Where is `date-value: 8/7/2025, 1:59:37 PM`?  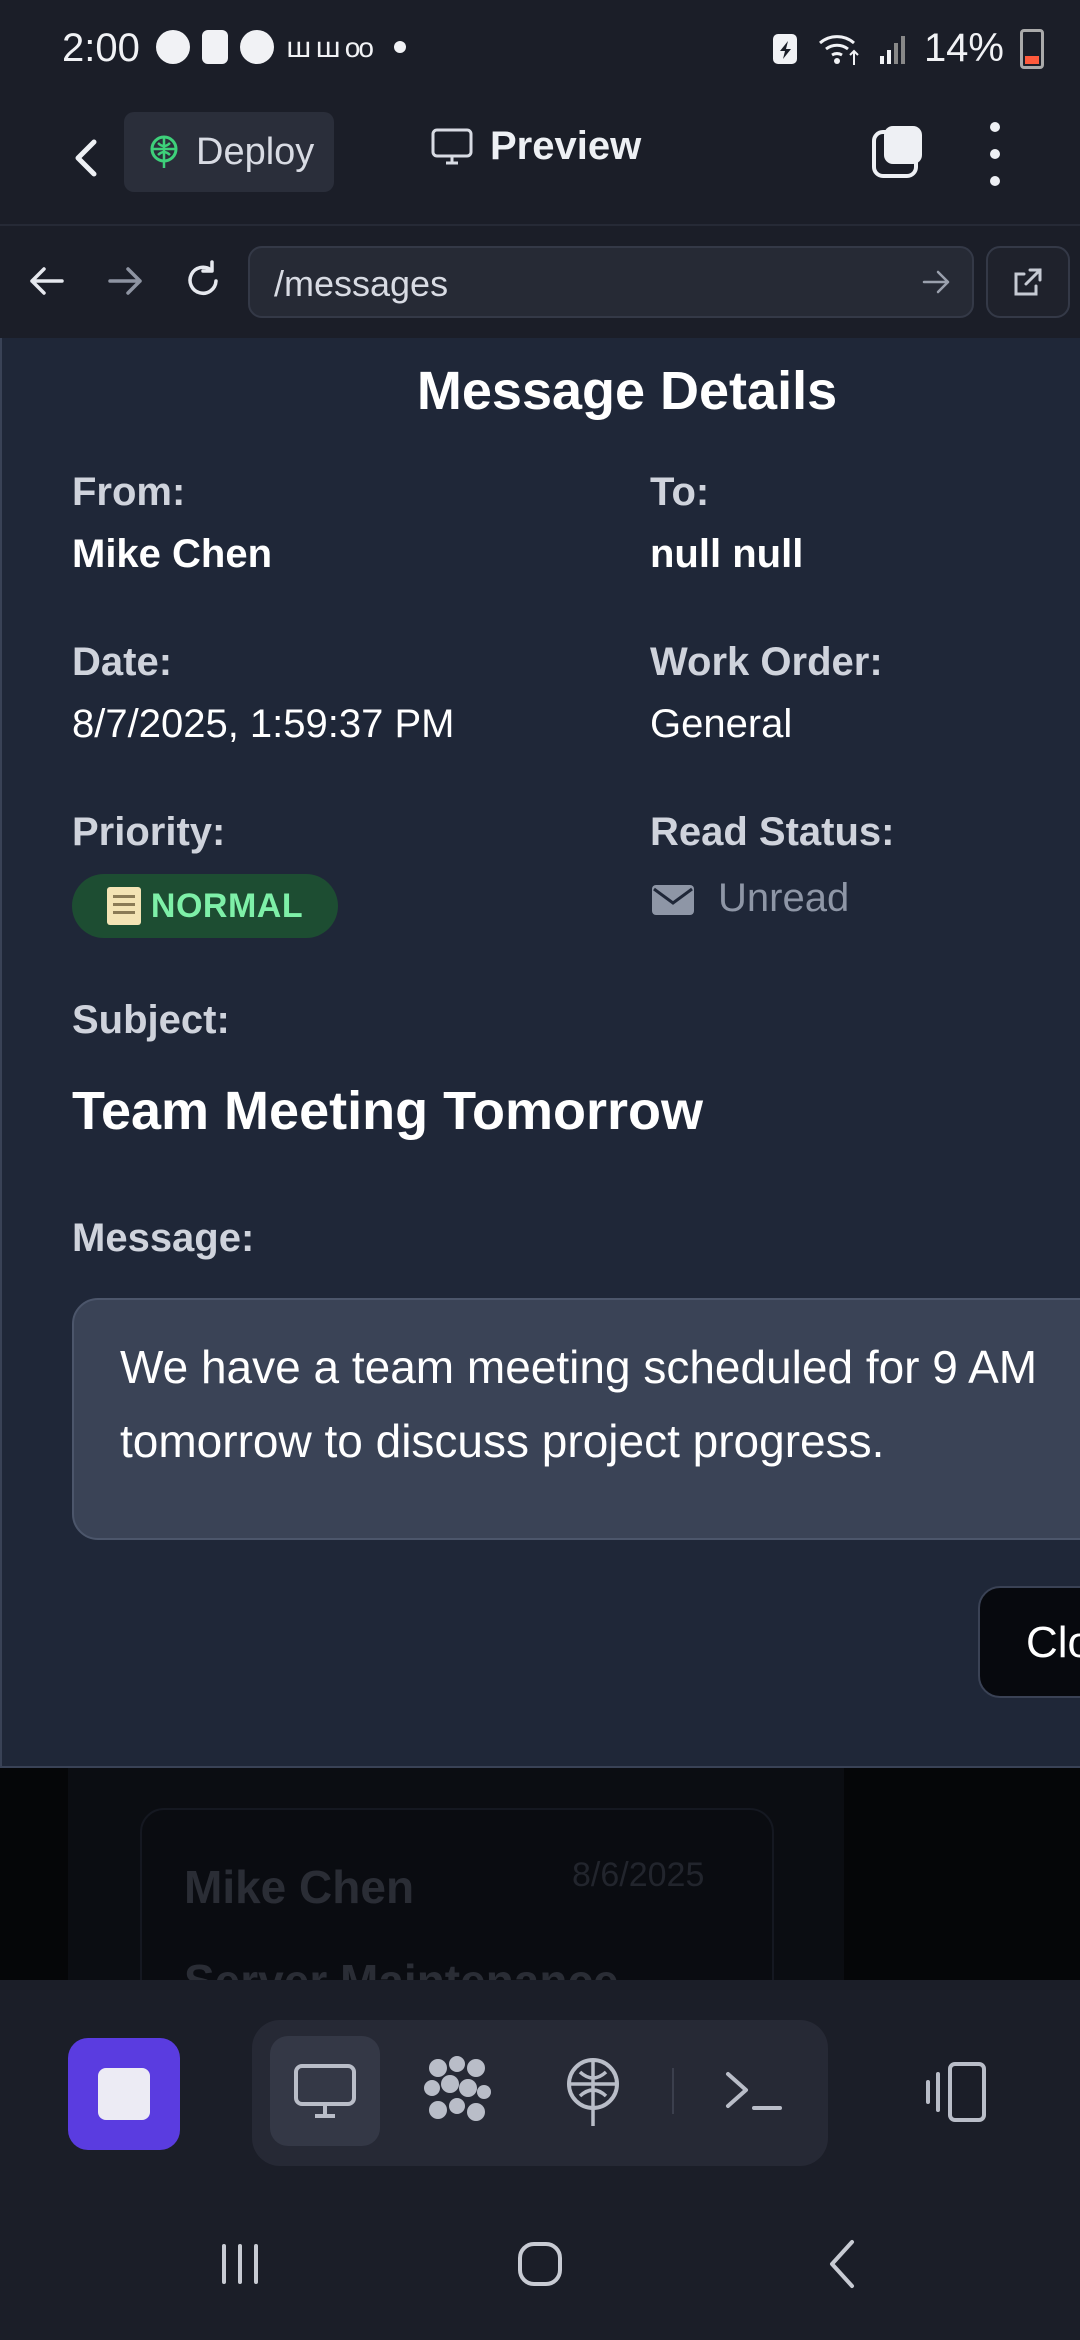
date-value: 8/7/2025, 1:59:37 PM is located at coordinates (263, 724).